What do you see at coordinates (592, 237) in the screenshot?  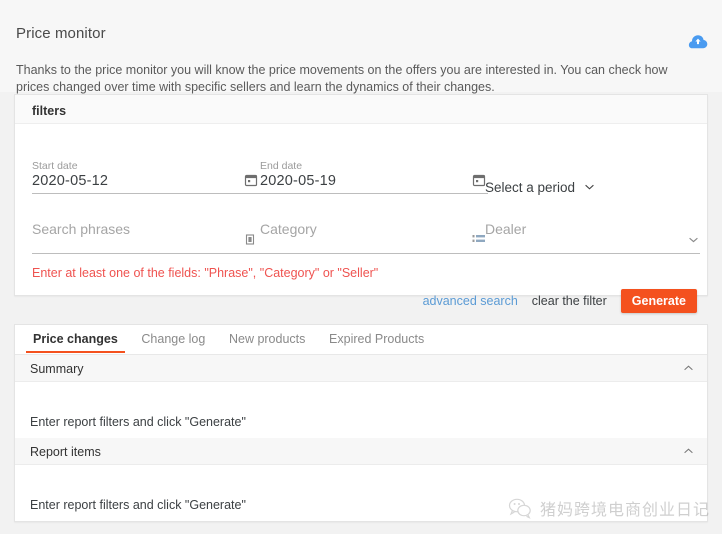 I see `dealer-field: Dealer` at bounding box center [592, 237].